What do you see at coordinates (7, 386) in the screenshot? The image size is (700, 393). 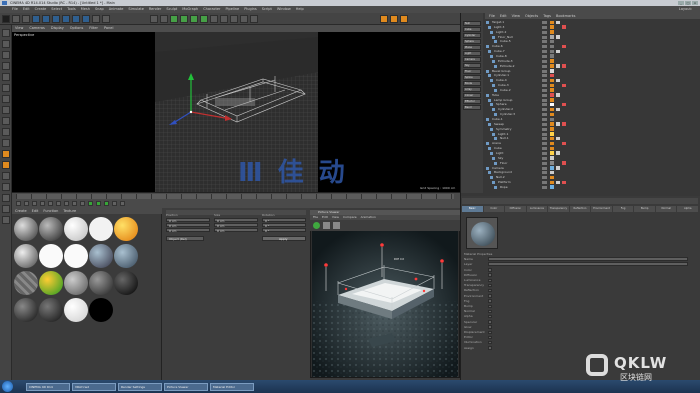 I see `start-button` at bounding box center [7, 386].